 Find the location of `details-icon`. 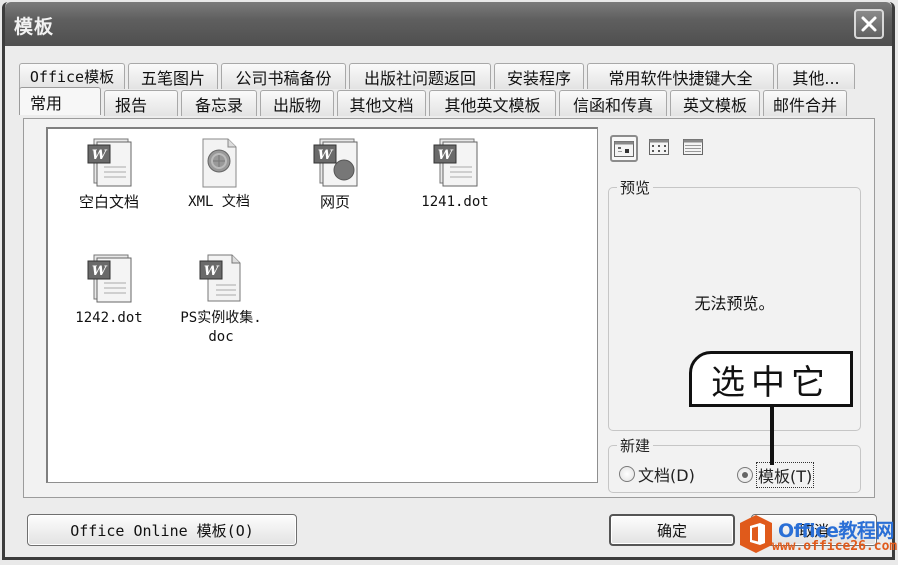

details-icon is located at coordinates (693, 147).